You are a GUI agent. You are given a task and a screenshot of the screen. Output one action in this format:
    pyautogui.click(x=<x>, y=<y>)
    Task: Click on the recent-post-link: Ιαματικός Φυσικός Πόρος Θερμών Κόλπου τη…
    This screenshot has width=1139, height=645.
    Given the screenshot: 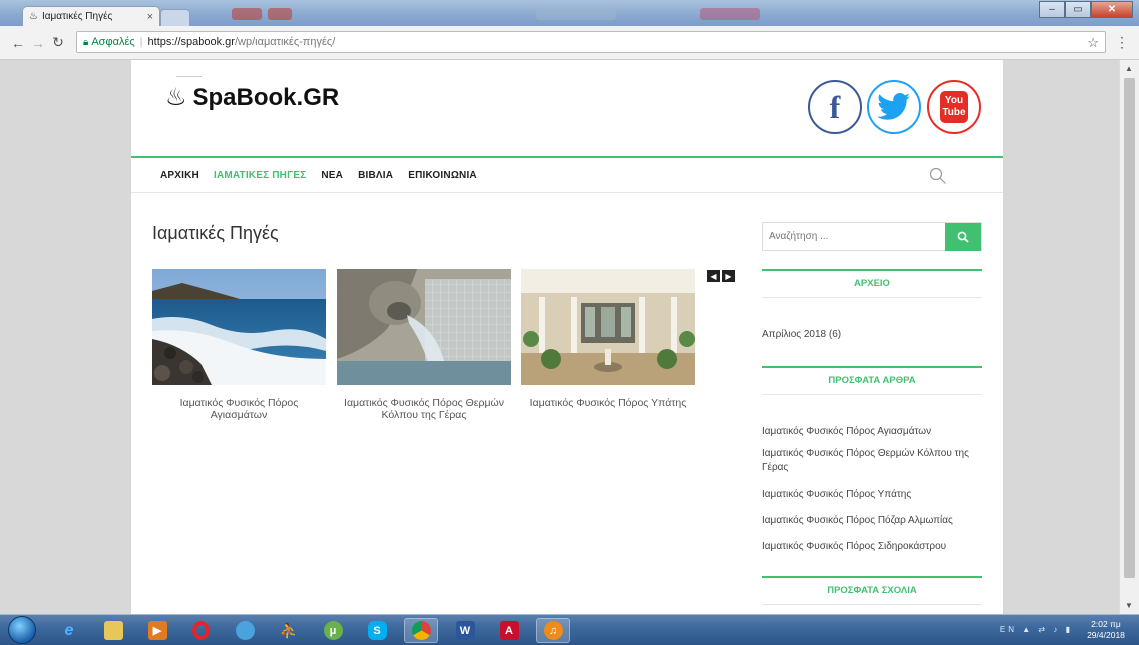 What is the action you would take?
    pyautogui.click(x=872, y=461)
    